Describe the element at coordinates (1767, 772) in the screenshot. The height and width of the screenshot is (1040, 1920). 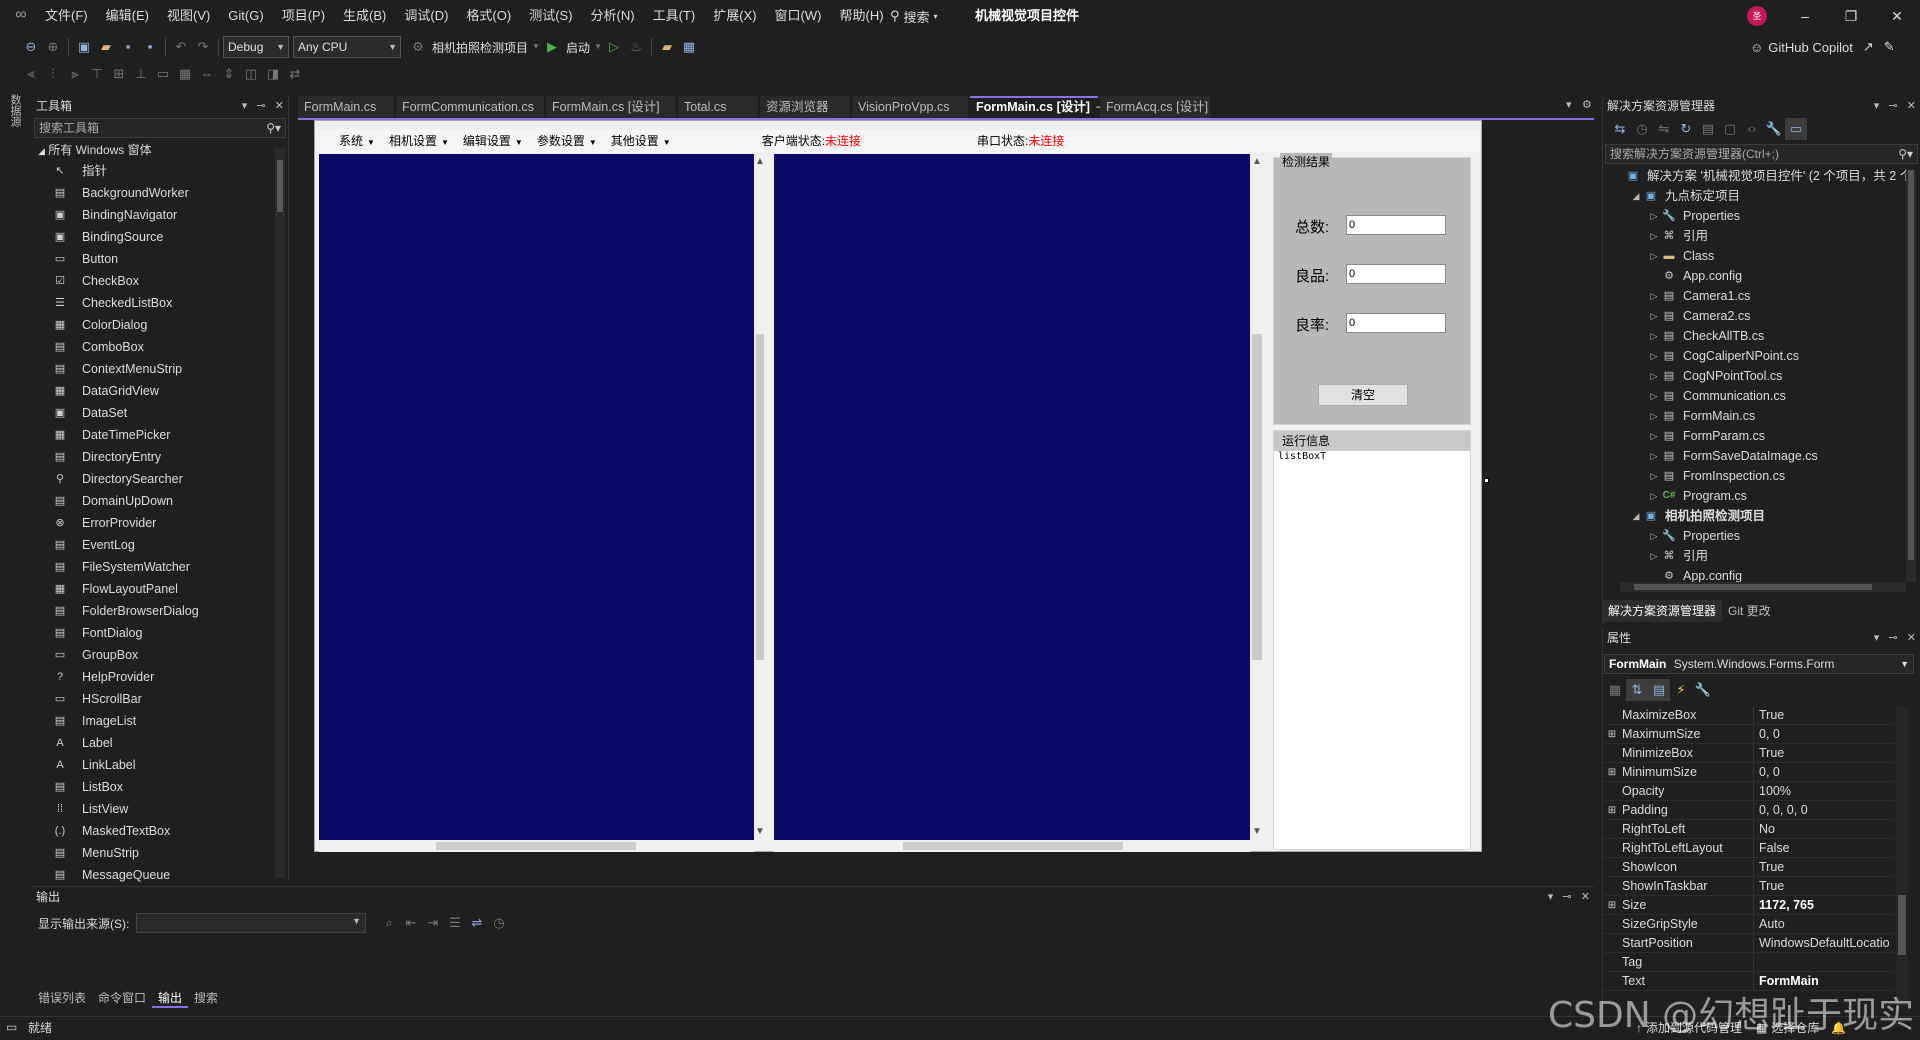
I see `property-value: 0, 0` at that location.